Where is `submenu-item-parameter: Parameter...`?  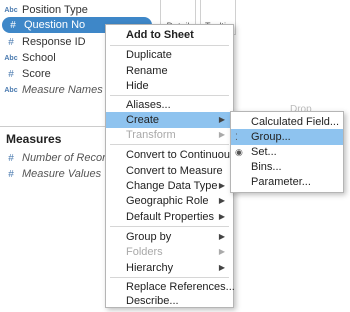
submenu-item-parameter: Parameter... is located at coordinates (287, 182).